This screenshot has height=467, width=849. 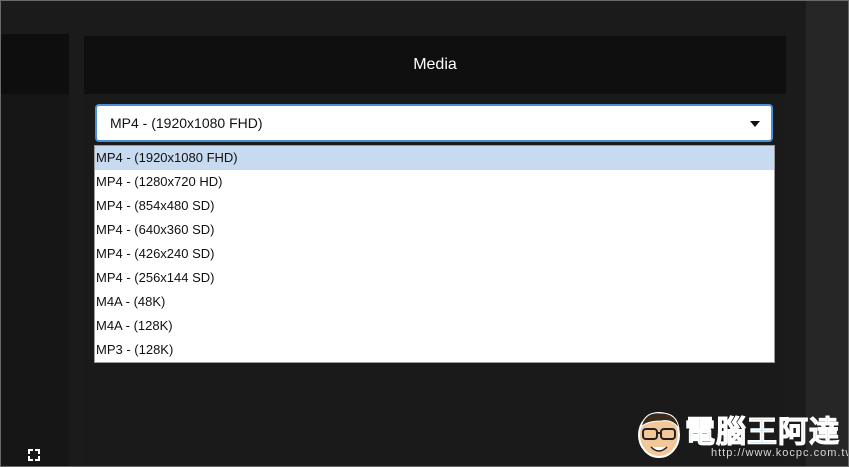 I want to click on format-option: MP4 - (1280x720 HD), so click(x=434, y=182).